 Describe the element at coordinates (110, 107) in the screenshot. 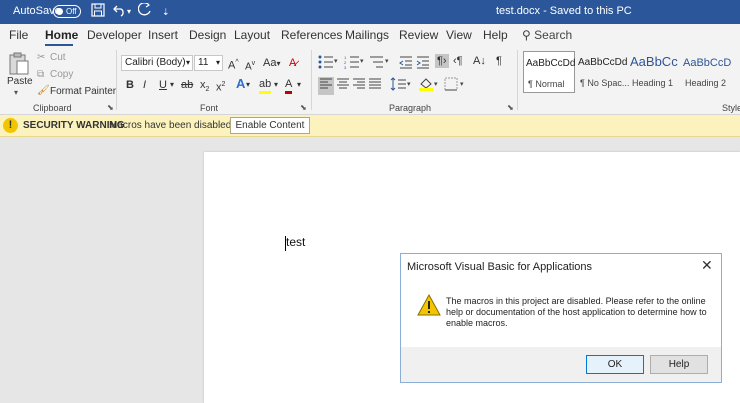

I see `clipboard-launcher-icon: ⬊` at that location.